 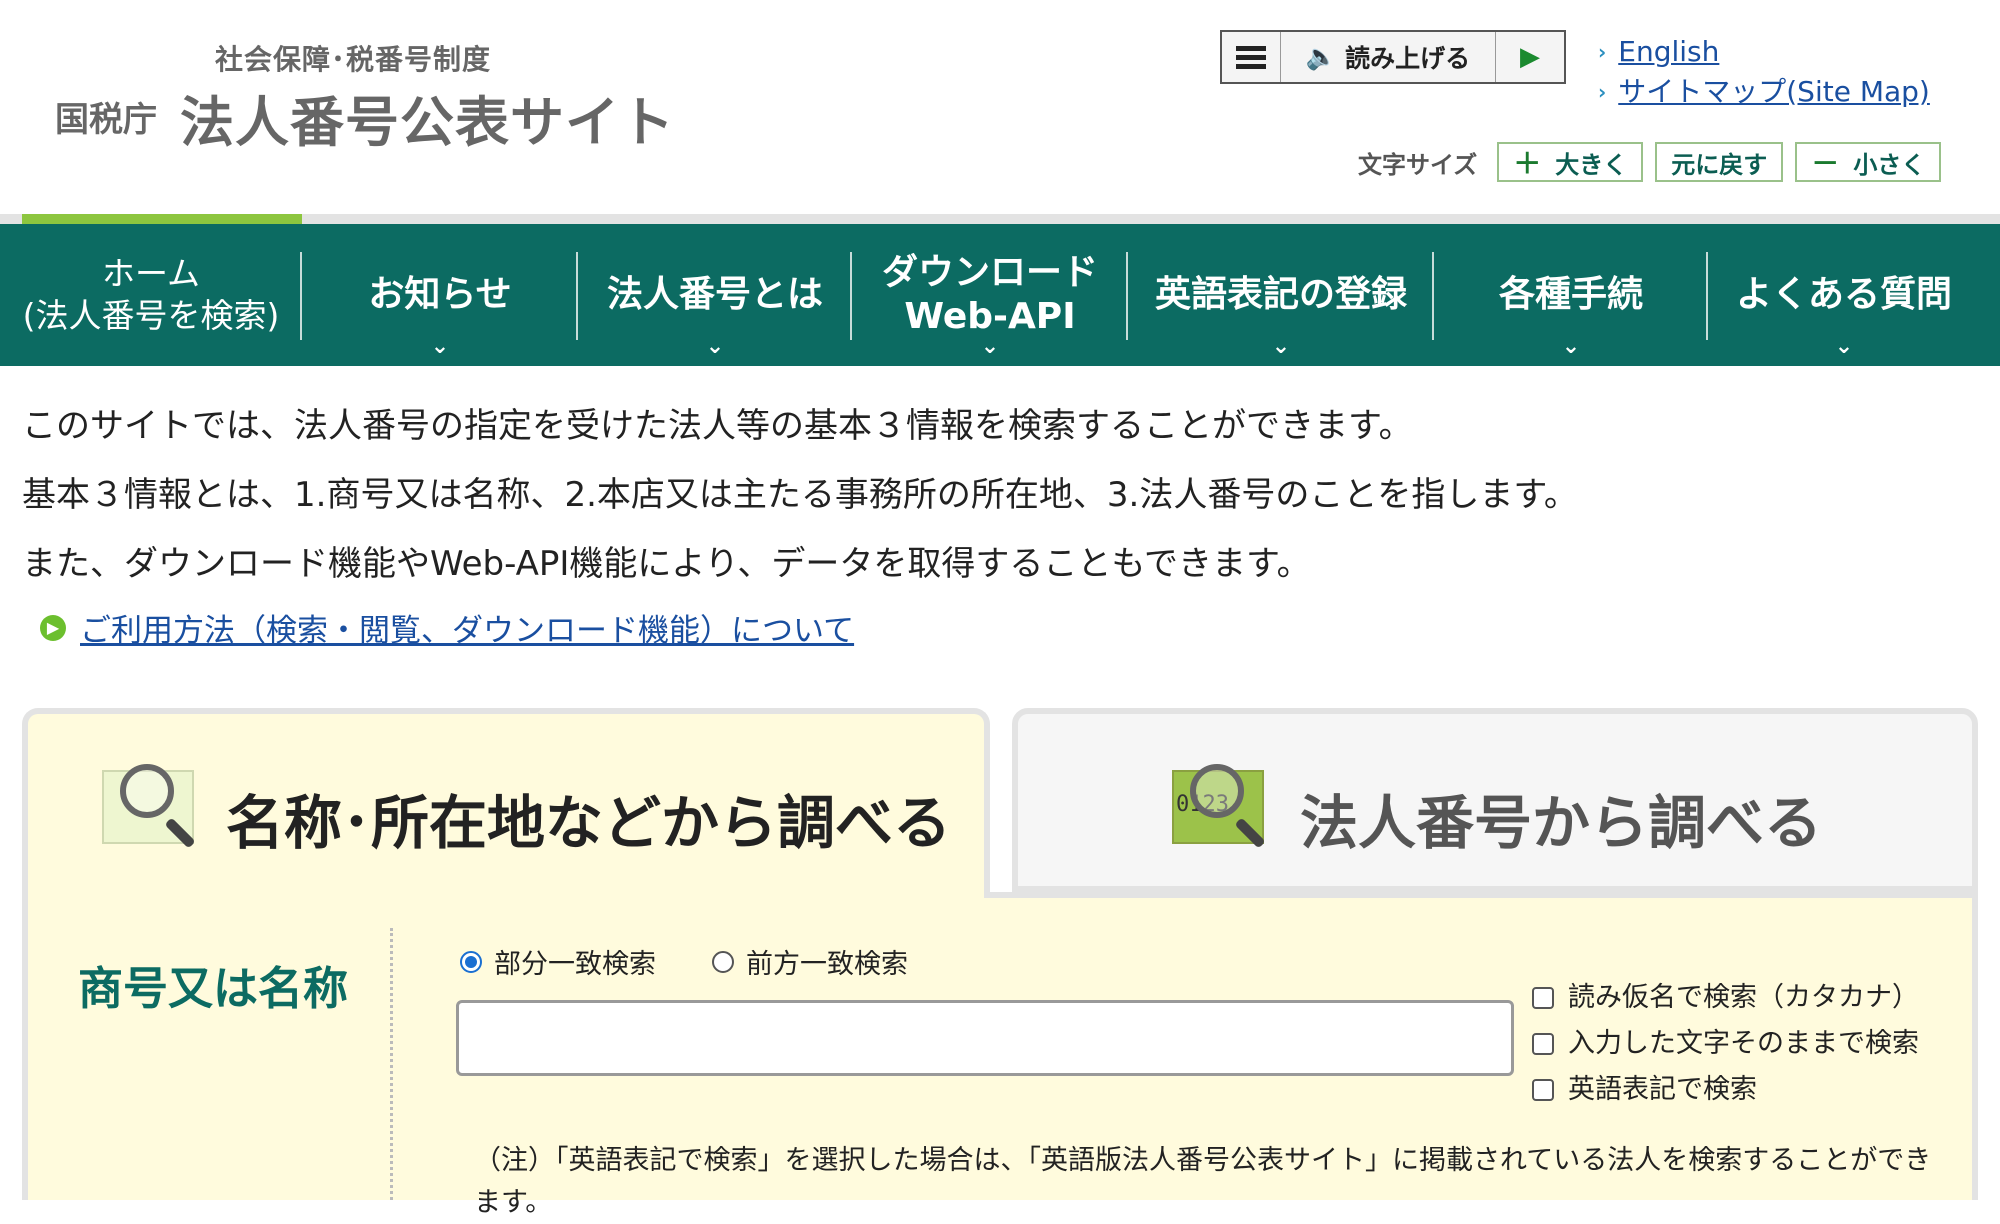 What do you see at coordinates (53, 627) in the screenshot?
I see `arrow-circle-icon: ▶` at bounding box center [53, 627].